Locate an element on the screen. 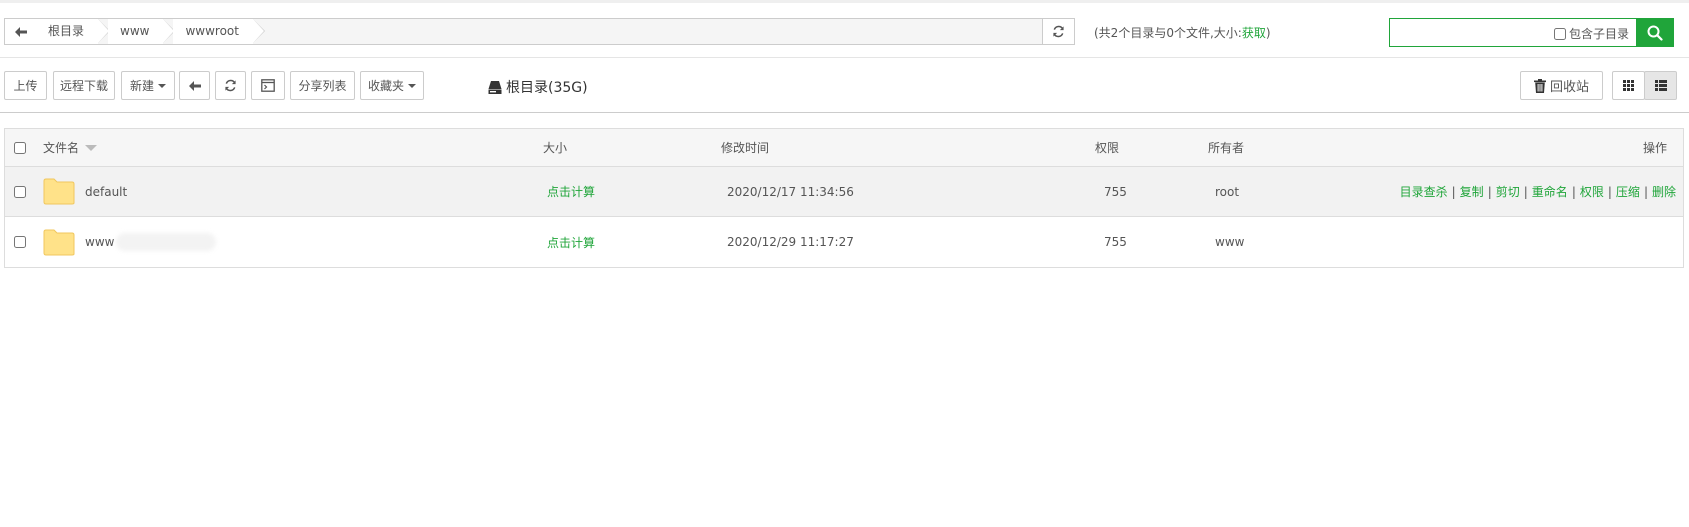 This screenshot has height=527, width=1689. new-dropdown-button: 新建 is located at coordinates (148, 85).